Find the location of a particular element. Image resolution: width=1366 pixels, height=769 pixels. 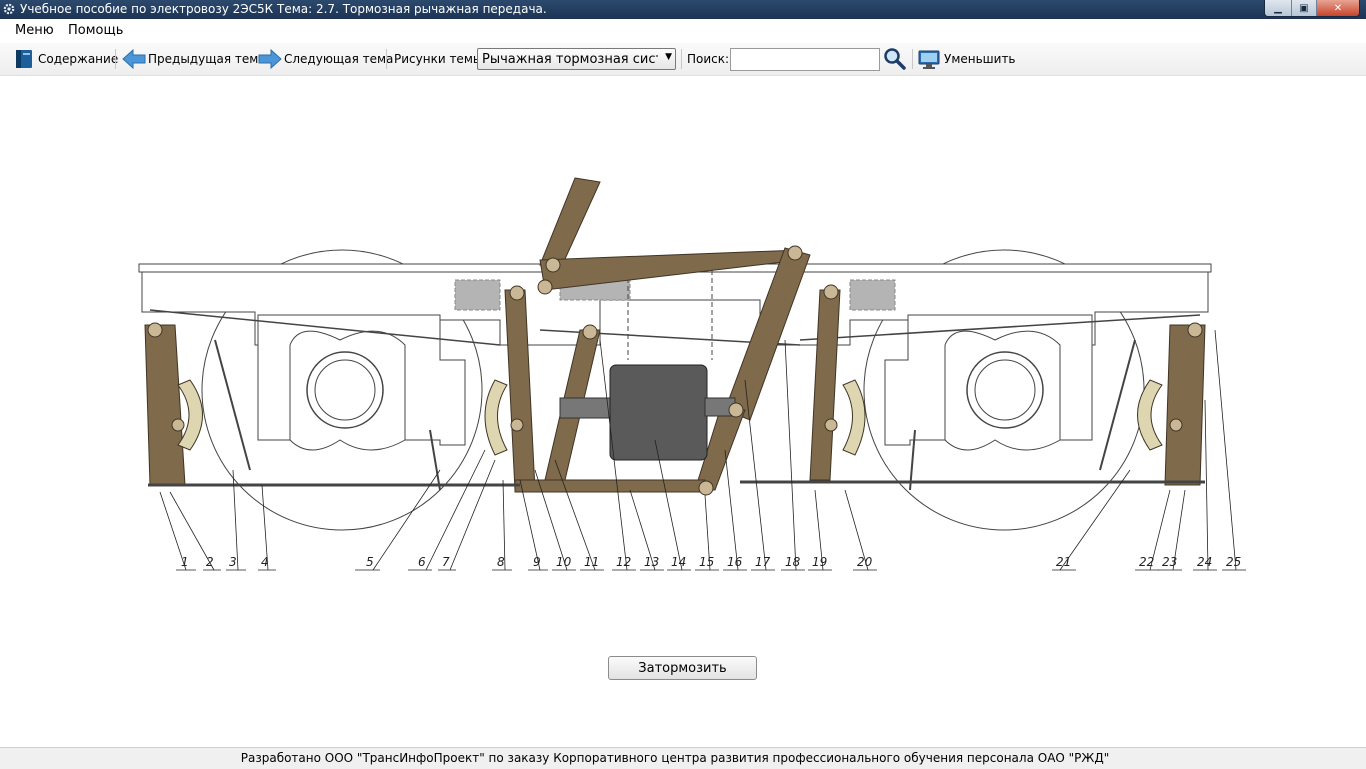

callout-label: 16 is located at coordinates (735, 562).